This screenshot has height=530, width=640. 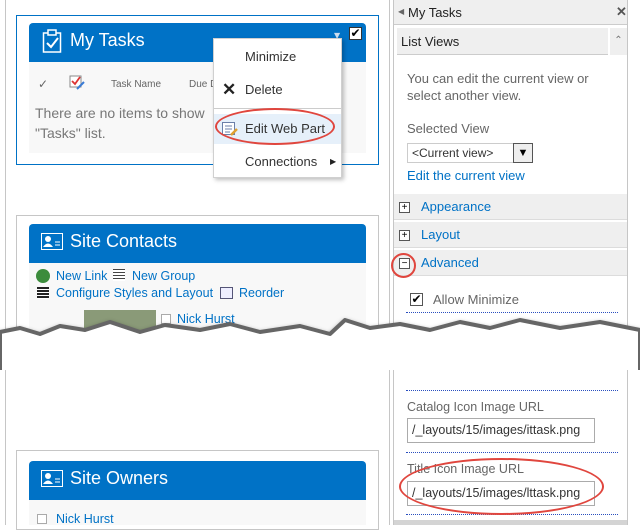 What do you see at coordinates (510, 12) in the screenshot?
I see `tool-pane-title-bar: ◀ My Tasks ✕` at bounding box center [510, 12].